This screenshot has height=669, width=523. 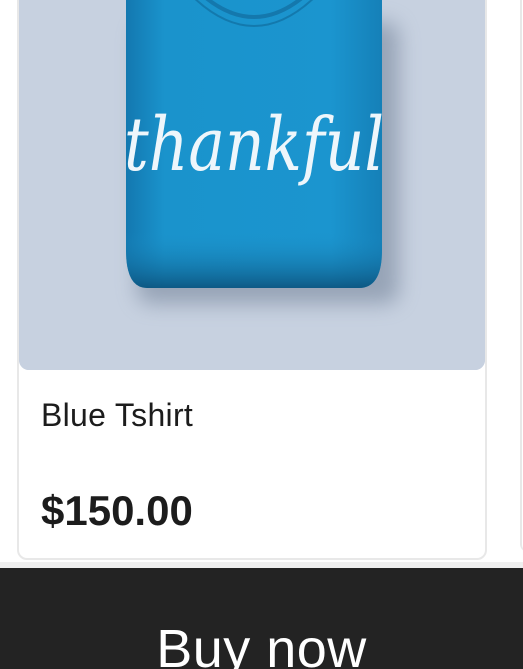 I want to click on shirt-print-text: thankful, so click(x=254, y=145).